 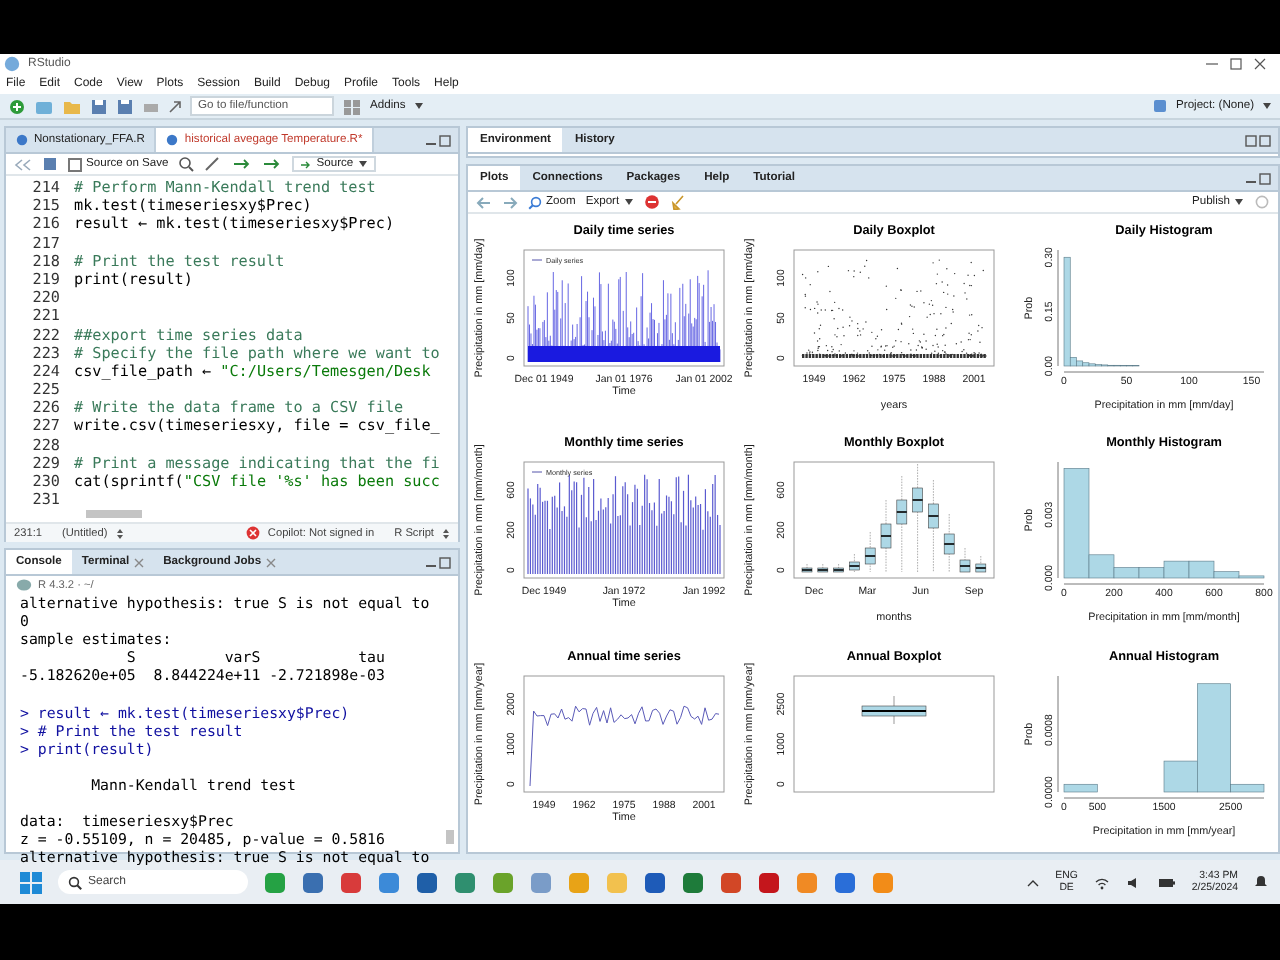 What do you see at coordinates (125, 106) in the screenshot?
I see `save-all-icon` at bounding box center [125, 106].